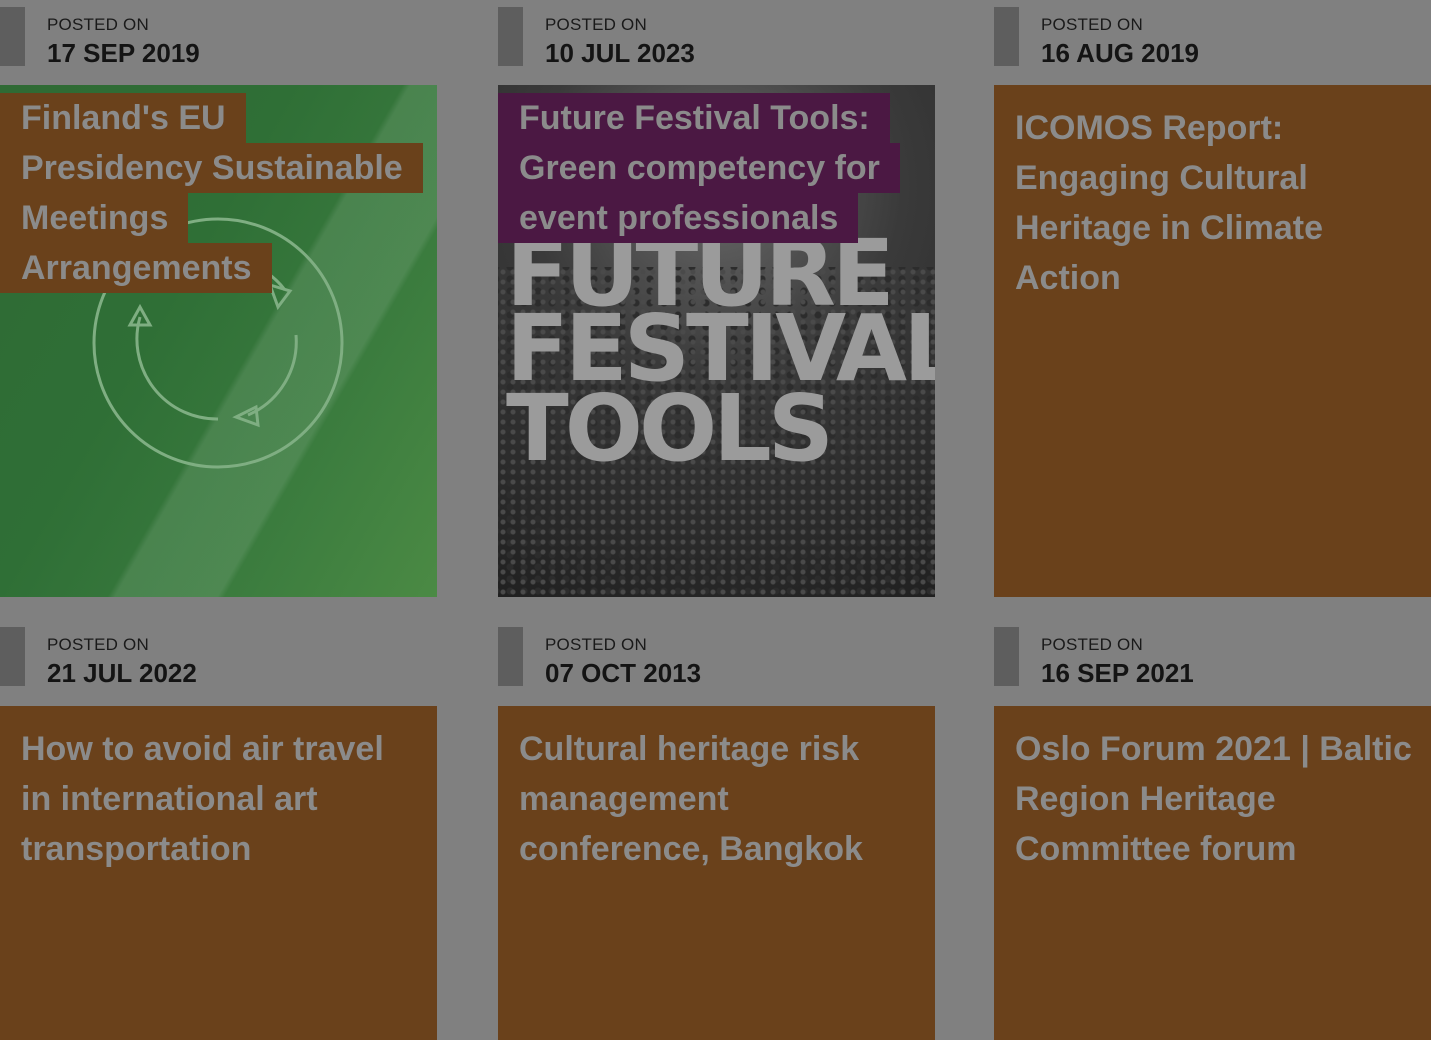  Describe the element at coordinates (623, 673) in the screenshot. I see `post-date: 07 OCT 2013` at that location.